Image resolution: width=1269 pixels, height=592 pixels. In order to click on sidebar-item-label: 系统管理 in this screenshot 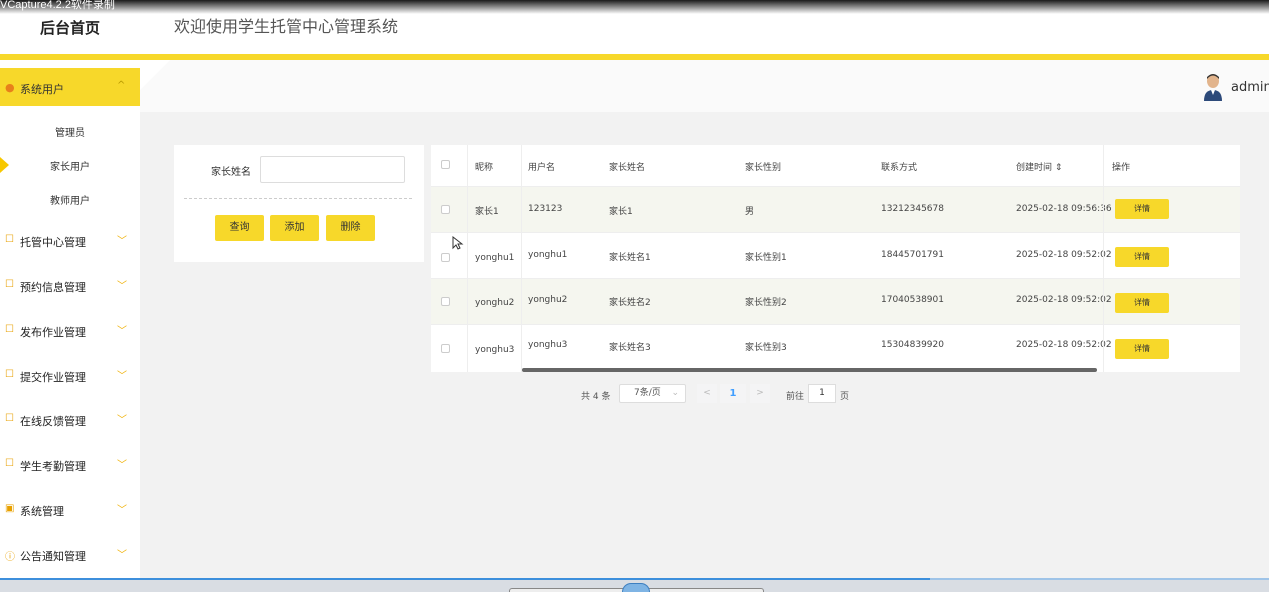, I will do `click(42, 511)`.